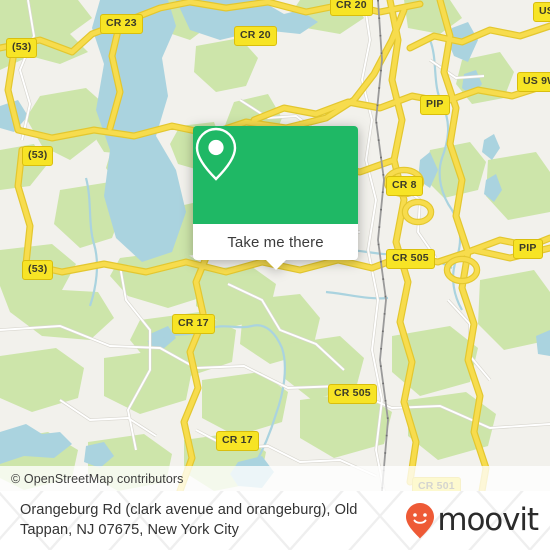 This screenshot has width=550, height=550. What do you see at coordinates (121, 24) in the screenshot?
I see `road-shield: CR 23` at bounding box center [121, 24].